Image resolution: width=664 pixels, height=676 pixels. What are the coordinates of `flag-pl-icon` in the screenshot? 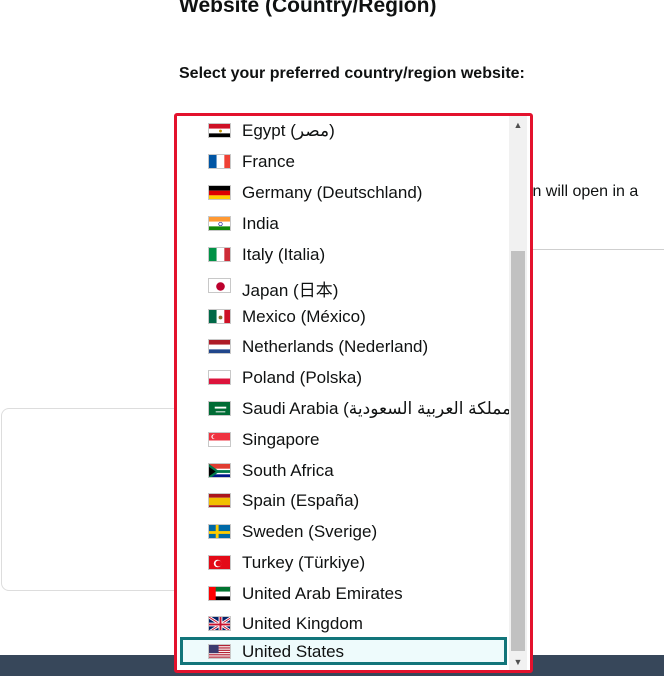 It's located at (219, 377).